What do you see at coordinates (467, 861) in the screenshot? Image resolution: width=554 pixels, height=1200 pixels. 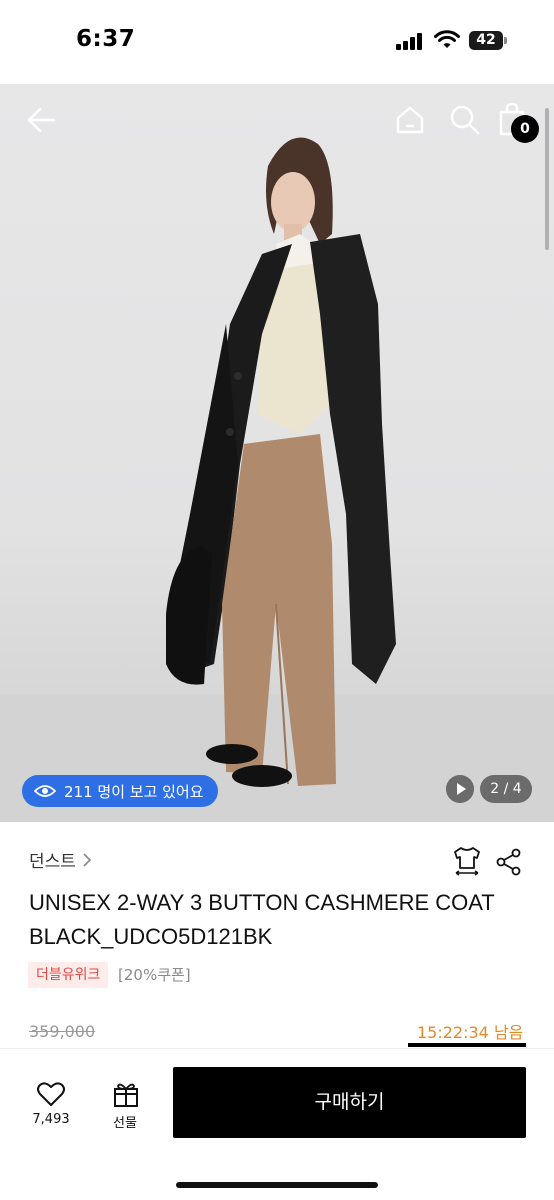 I see `size-guide-icon` at bounding box center [467, 861].